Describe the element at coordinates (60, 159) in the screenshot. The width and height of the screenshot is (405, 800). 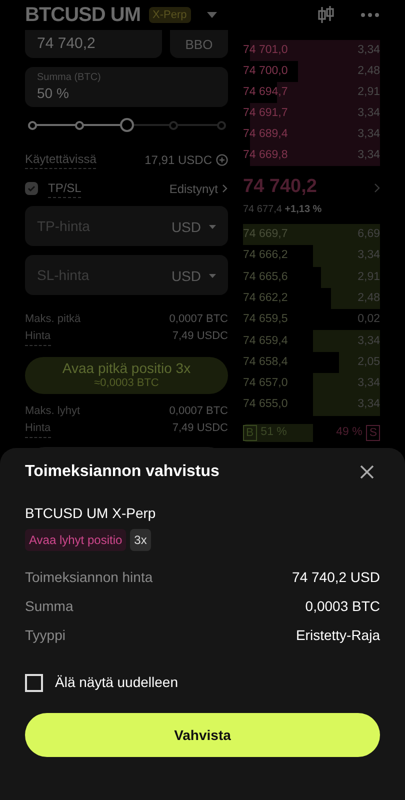
I see `available-label: Käytettävissä` at that location.